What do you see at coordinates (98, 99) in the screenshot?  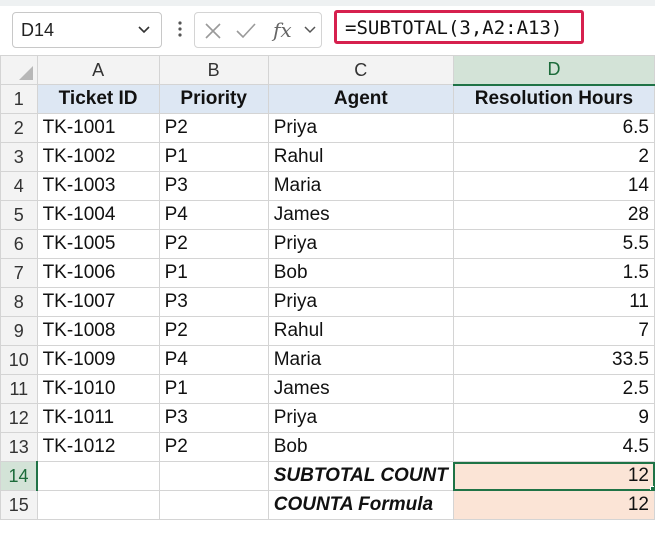 I see `header-ticket-id: Ticket ID` at bounding box center [98, 99].